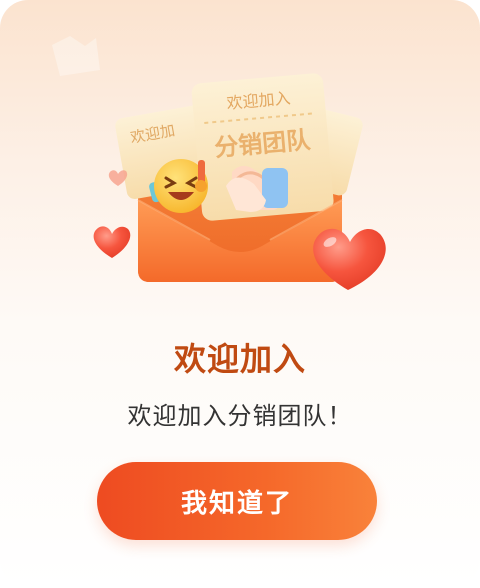 Image resolution: width=480 pixels, height=588 pixels. Describe the element at coordinates (237, 501) in the screenshot. I see `confirm-button: 我知道了` at that location.